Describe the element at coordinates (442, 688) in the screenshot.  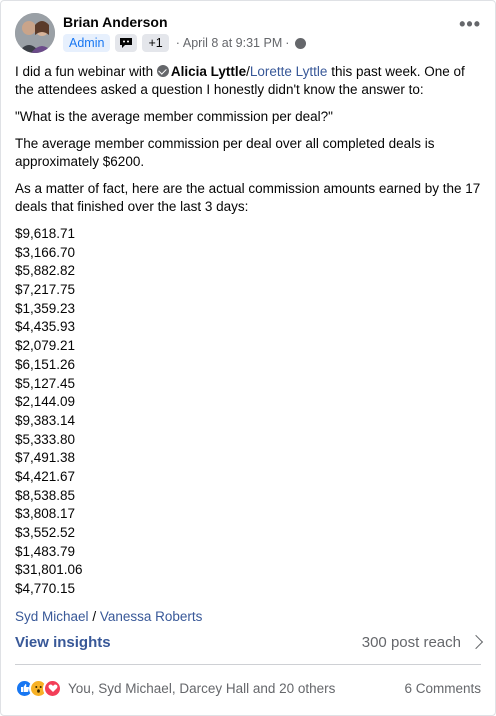
I see `comments-count: 6 Comments` at that location.